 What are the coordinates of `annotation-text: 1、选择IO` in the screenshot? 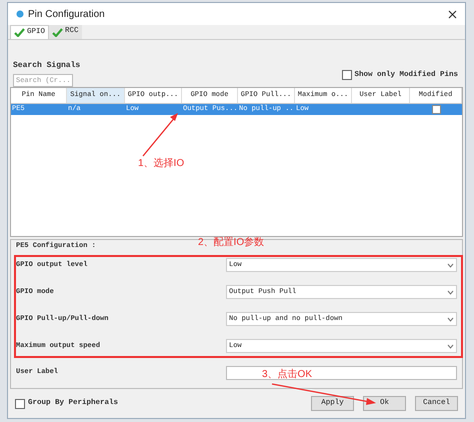 It's located at (161, 164).